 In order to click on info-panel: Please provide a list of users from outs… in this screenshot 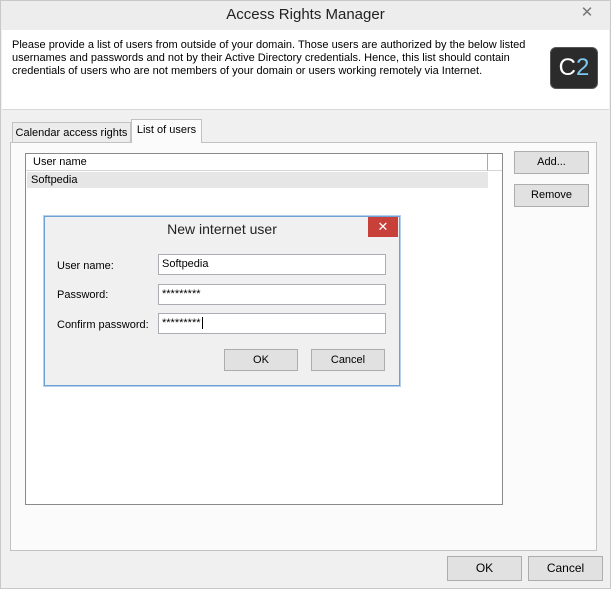, I will do `click(305, 70)`.